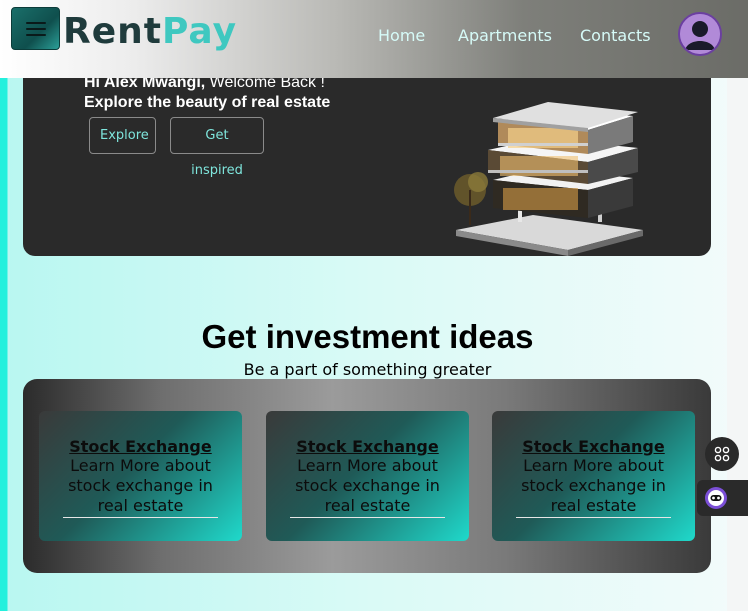  I want to click on brand-text-rent: Rent, so click(112, 31).